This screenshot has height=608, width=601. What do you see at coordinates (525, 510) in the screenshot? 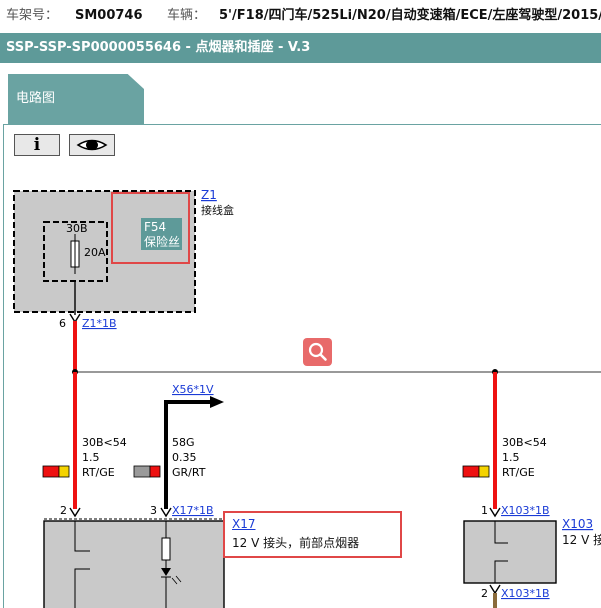
I see `pin-x103-1-link: X103*1B` at bounding box center [525, 510].